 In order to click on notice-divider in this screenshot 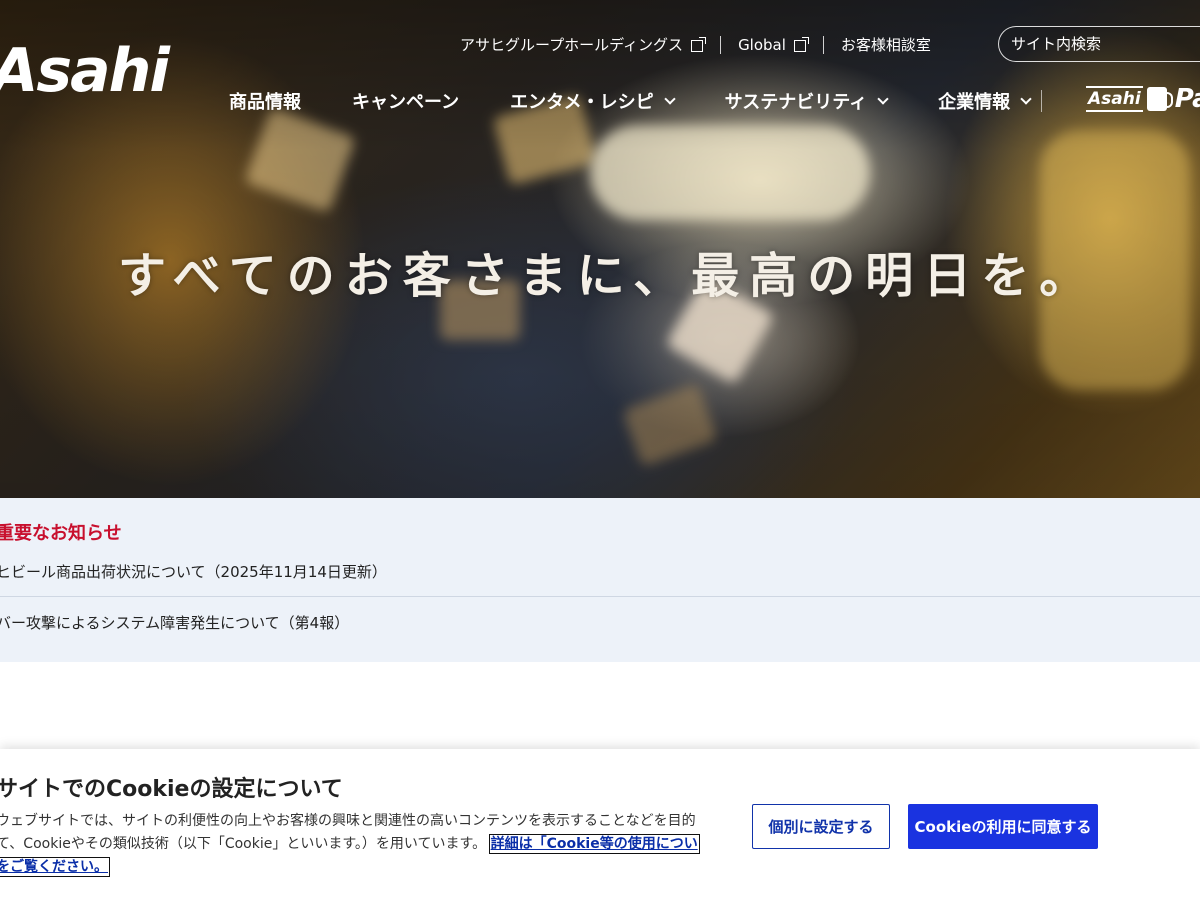, I will do `click(600, 596)`.